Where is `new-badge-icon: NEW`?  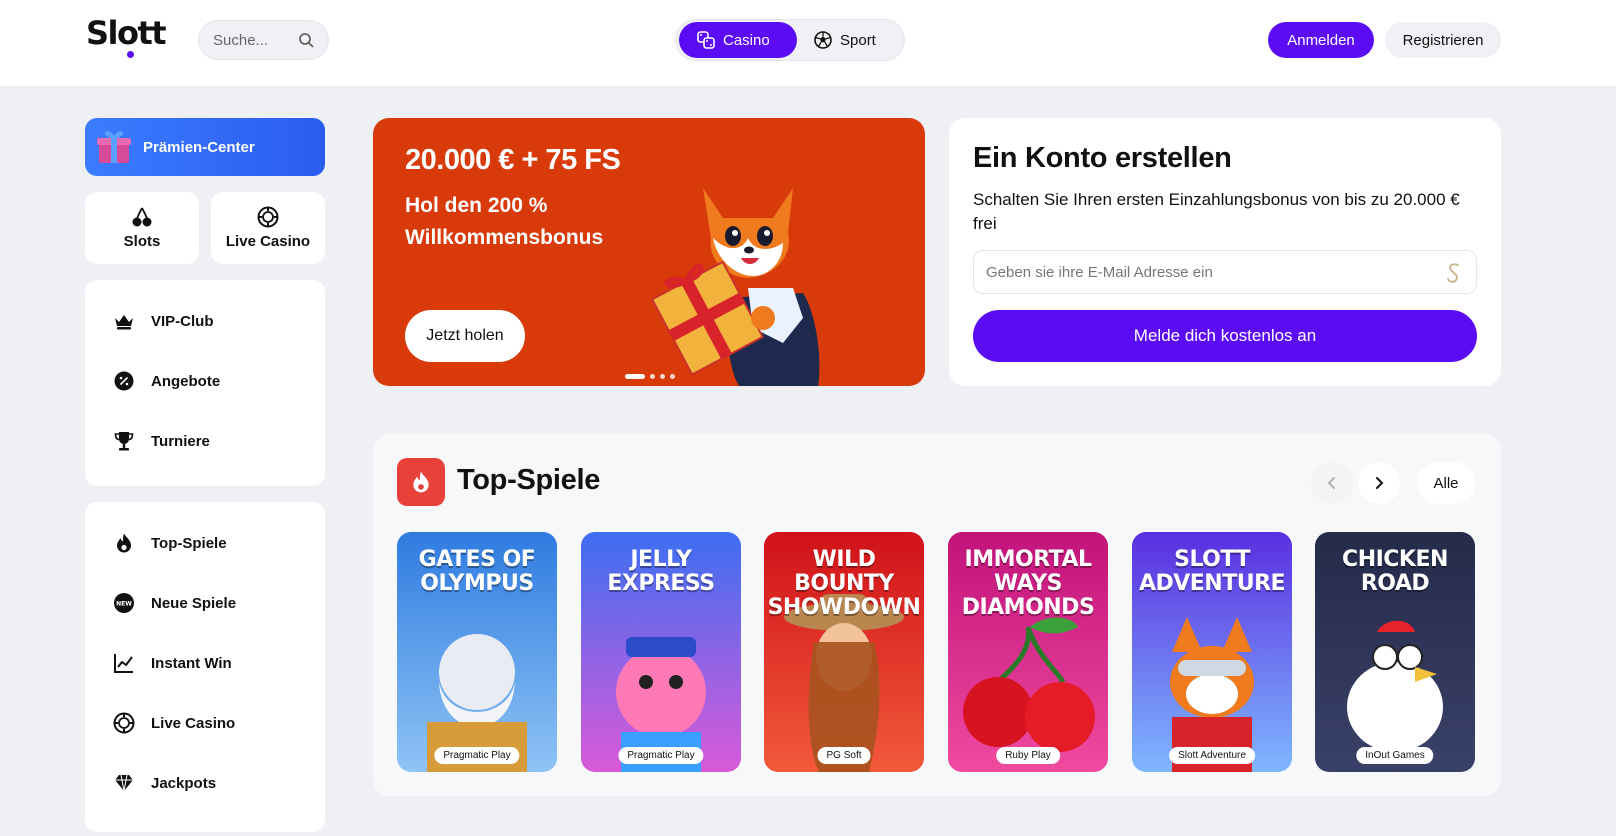 new-badge-icon: NEW is located at coordinates (124, 603).